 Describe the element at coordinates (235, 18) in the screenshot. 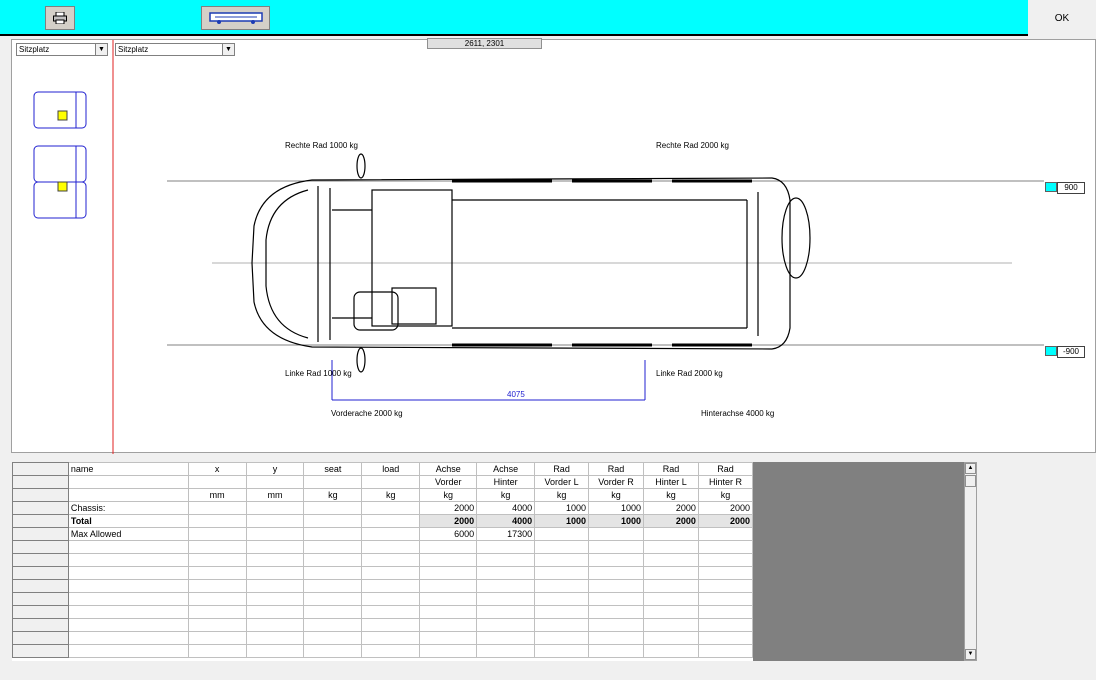

I see `vehicle-view-button` at that location.